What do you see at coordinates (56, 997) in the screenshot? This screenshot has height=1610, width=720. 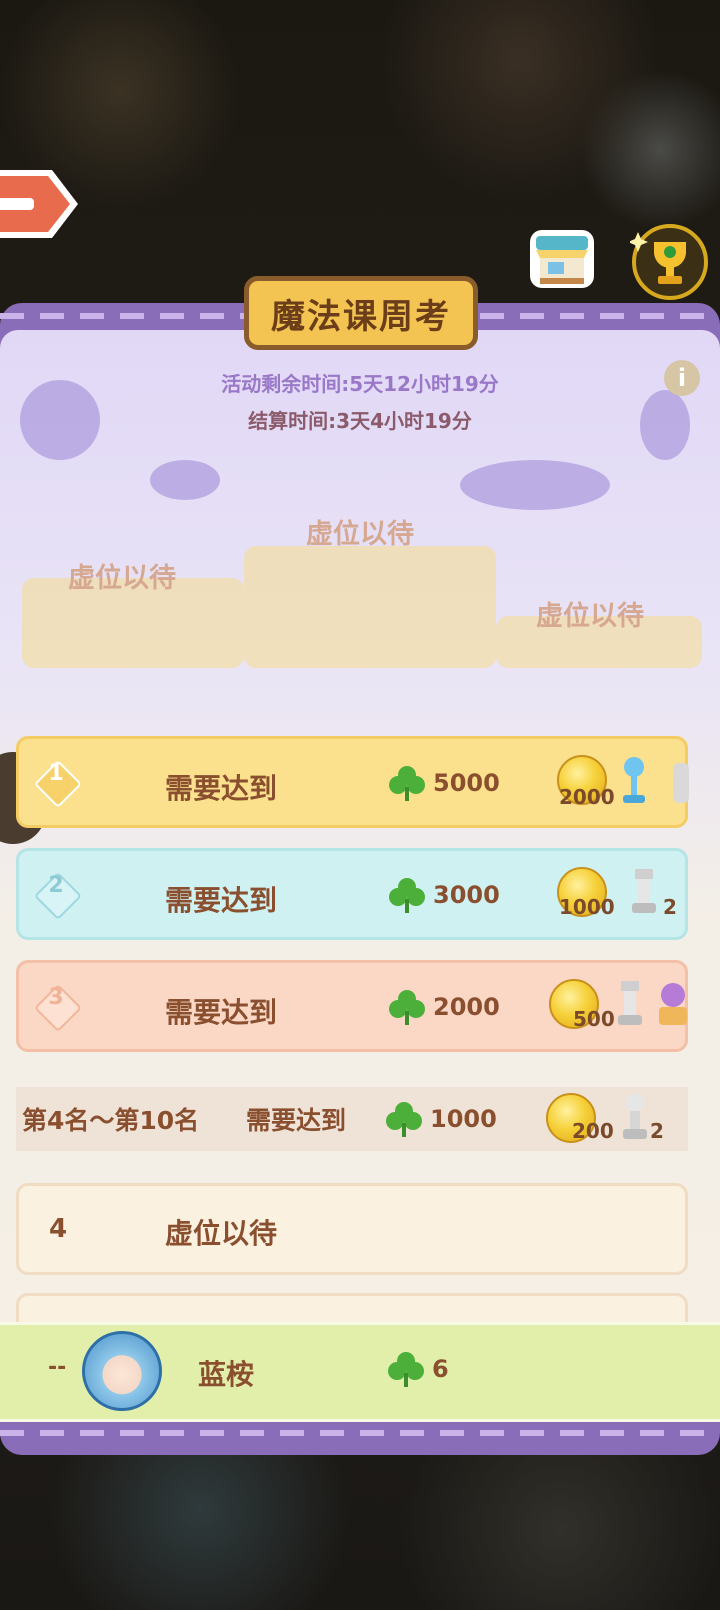 I see `rank-number: 3` at bounding box center [56, 997].